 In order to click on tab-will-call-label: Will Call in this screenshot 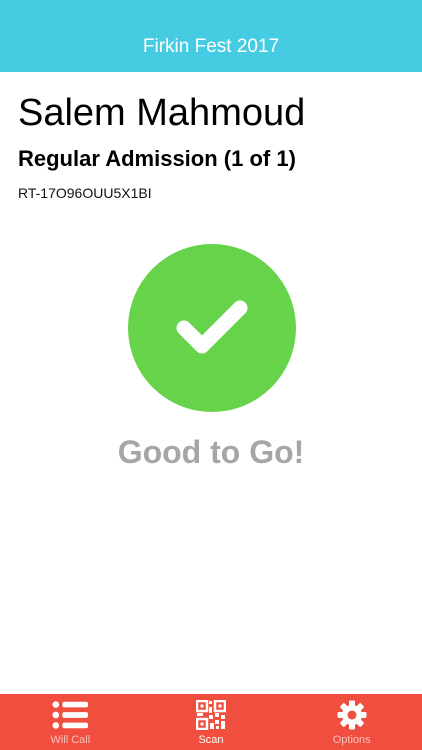, I will do `click(70, 740)`.